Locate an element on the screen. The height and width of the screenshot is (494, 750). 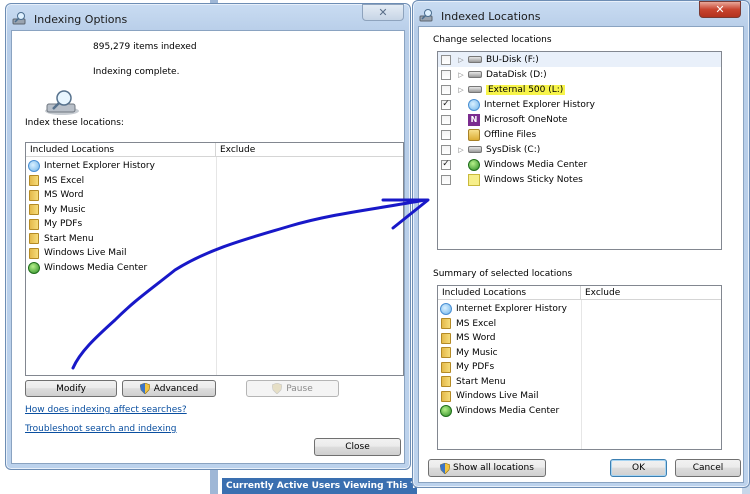
tree-item: ✓ Windows Media Center is located at coordinates (513, 164).